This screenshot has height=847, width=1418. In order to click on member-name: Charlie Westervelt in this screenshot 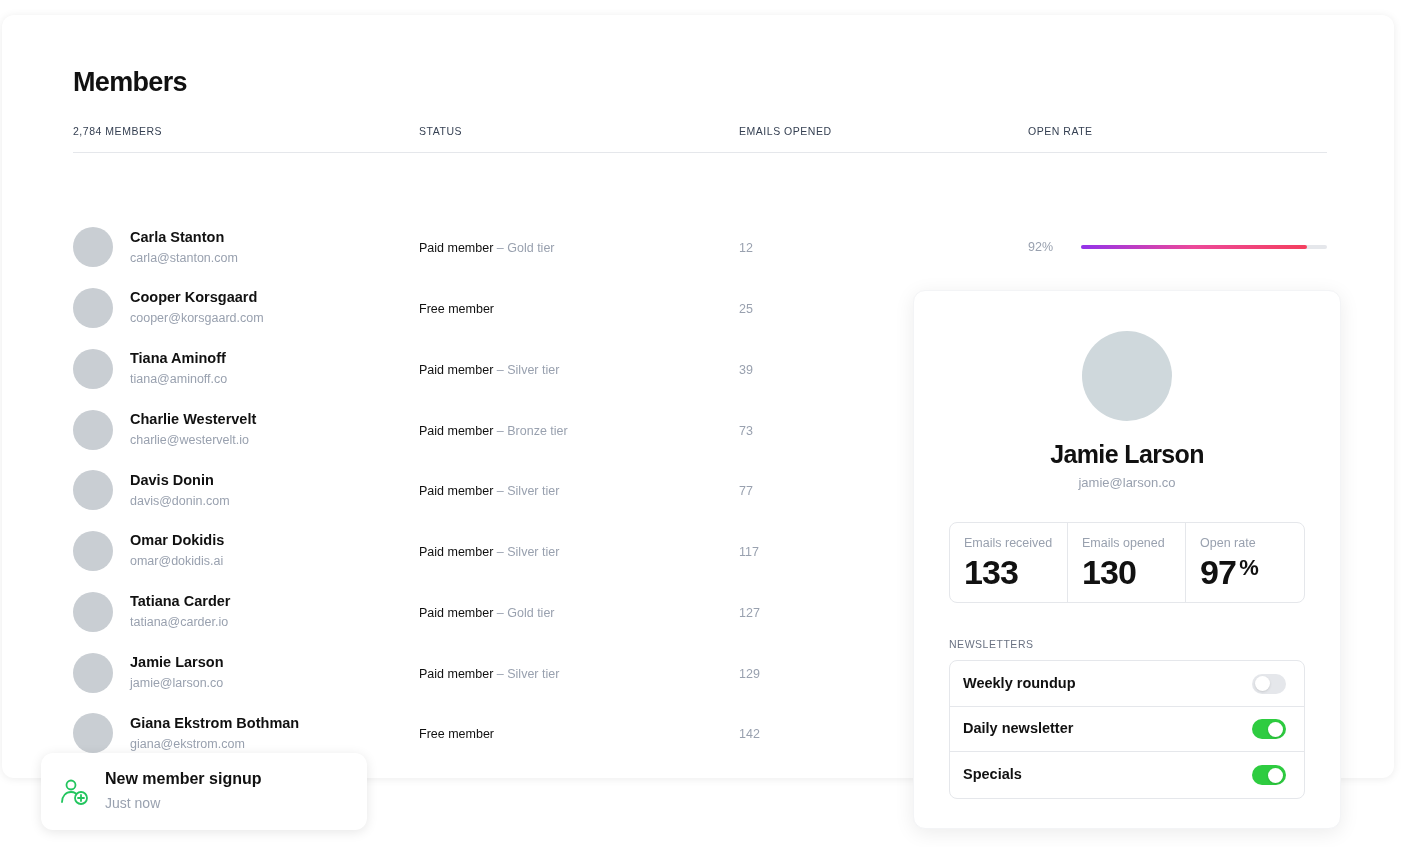, I will do `click(193, 418)`.